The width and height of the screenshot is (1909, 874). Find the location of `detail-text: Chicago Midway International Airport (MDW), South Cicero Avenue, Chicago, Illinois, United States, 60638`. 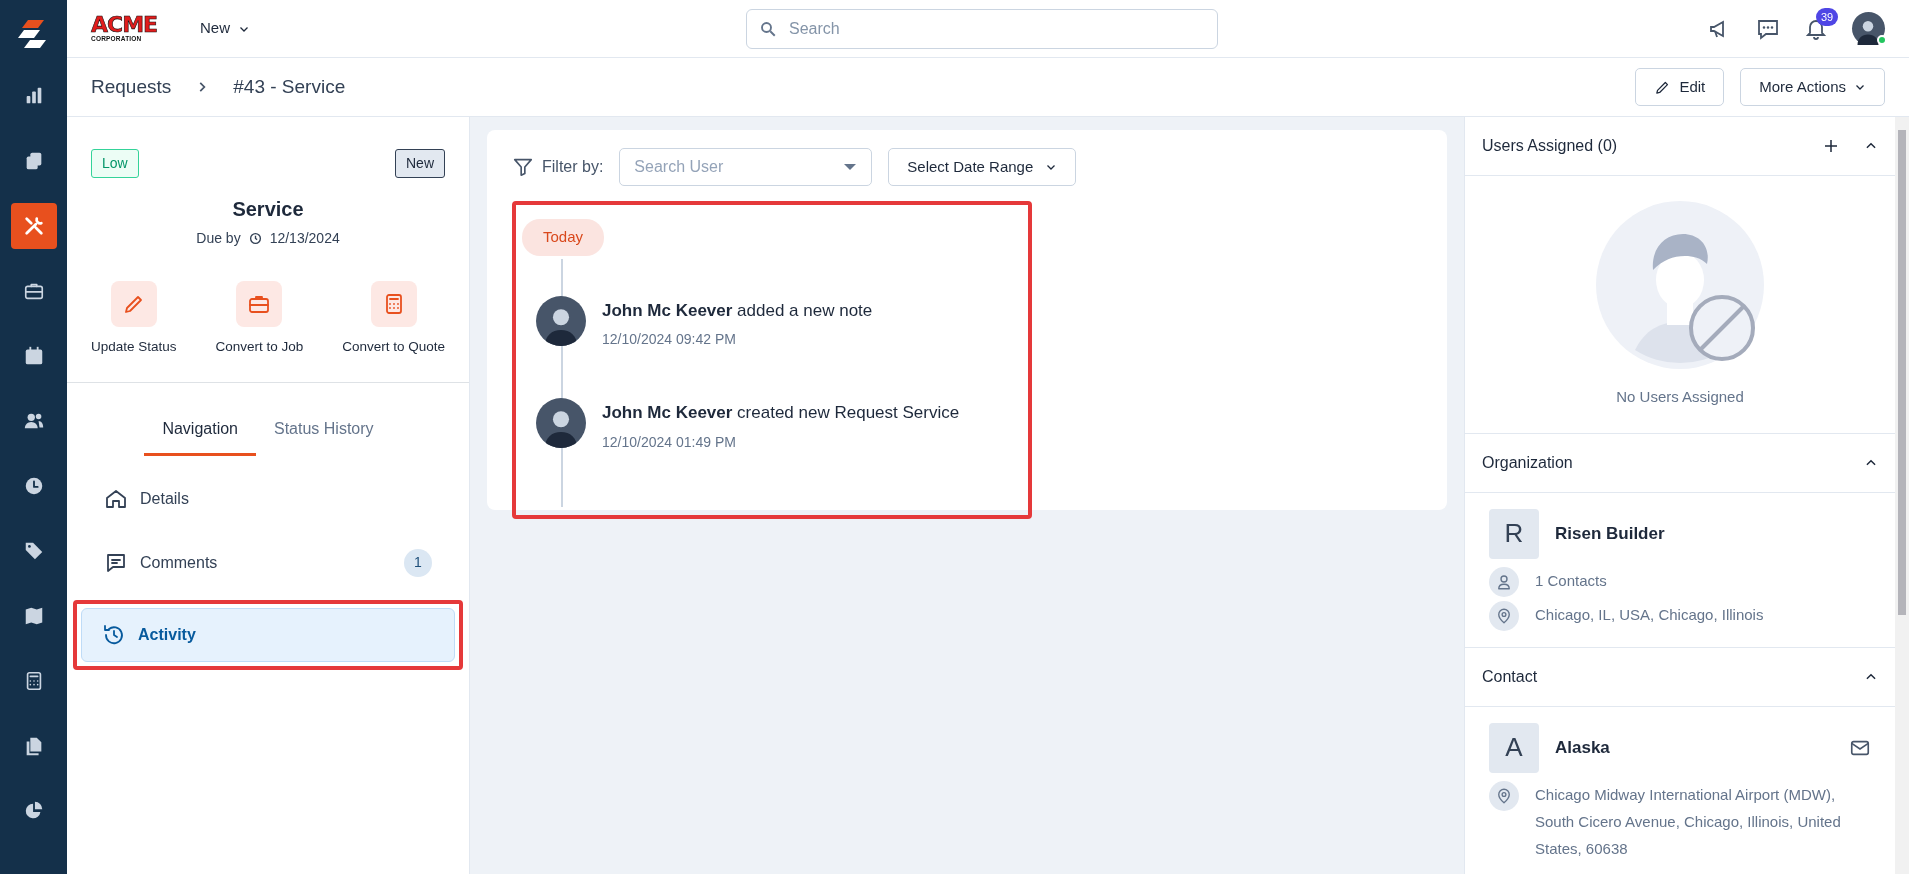

detail-text: Chicago Midway International Airport (MDW), South Cicero Avenue, Chicago, Illinois, United States, 60638 is located at coordinates (1688, 821).